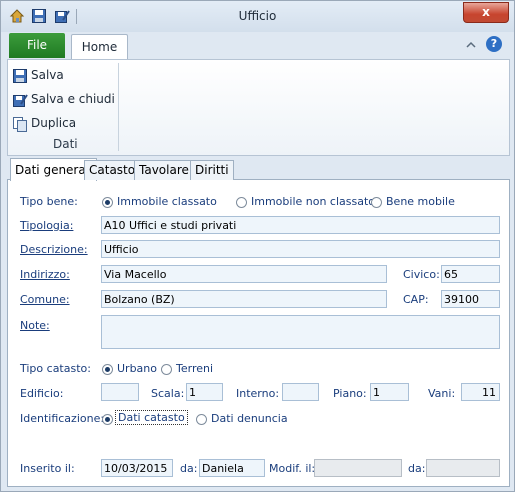 The height and width of the screenshot is (492, 515). What do you see at coordinates (62, 418) in the screenshot?
I see `identificazione-label: Identificazione:` at bounding box center [62, 418].